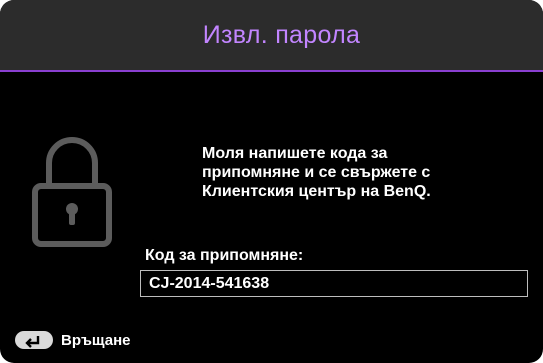 Image resolution: width=543 pixels, height=363 pixels. I want to click on recall-code-value: CJ-2014-541638, so click(209, 283).